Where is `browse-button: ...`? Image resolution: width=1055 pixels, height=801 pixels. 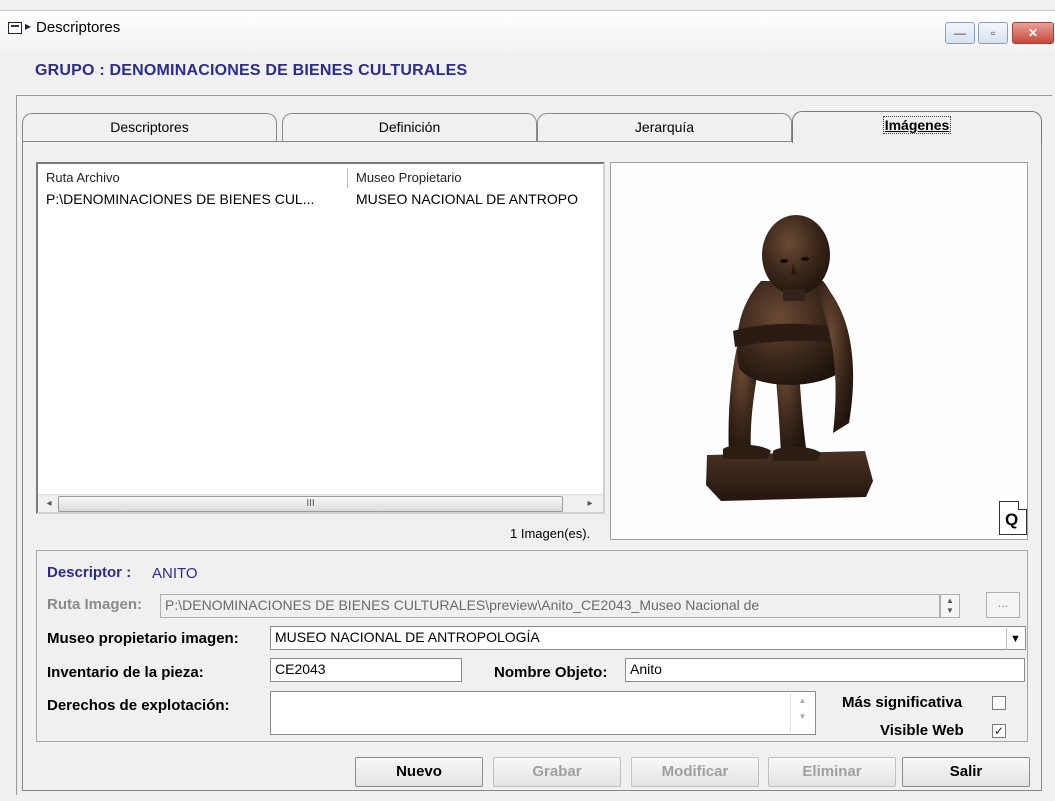 browse-button: ... is located at coordinates (1003, 605).